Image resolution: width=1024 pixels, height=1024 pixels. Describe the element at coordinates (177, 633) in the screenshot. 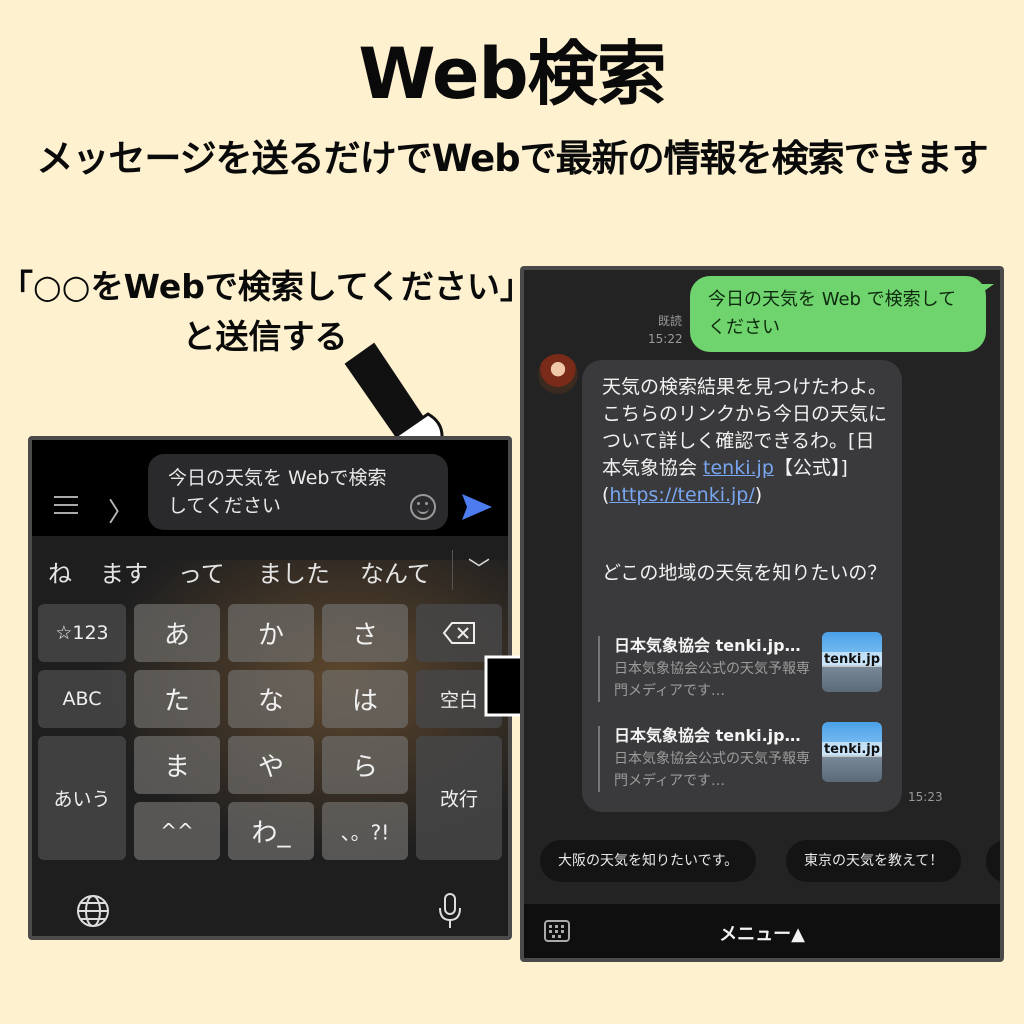

I see `key-a: あ` at that location.